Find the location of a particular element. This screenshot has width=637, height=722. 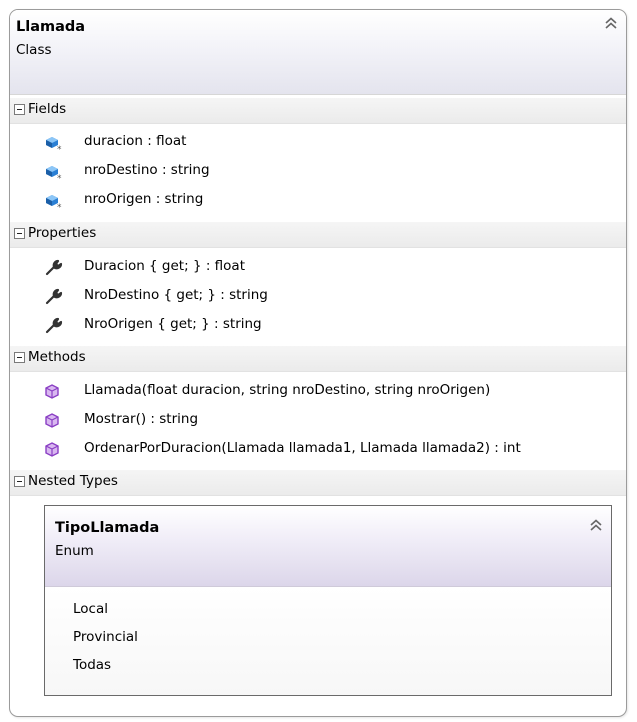

field-text: nroOrigen : string is located at coordinates (144, 199).